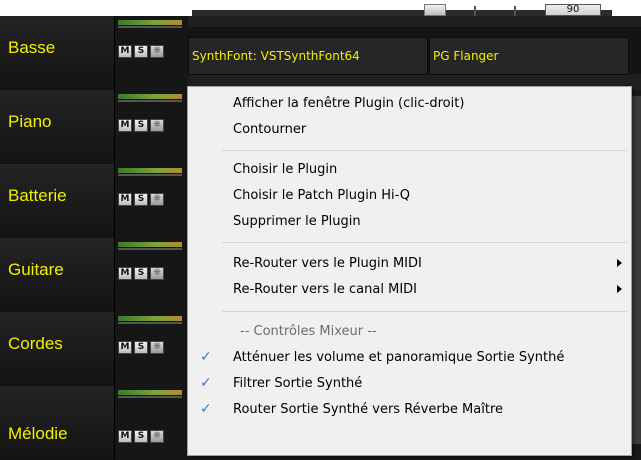  Describe the element at coordinates (529, 56) in the screenshot. I see `plugin-slot-2: PG Flanger` at that location.